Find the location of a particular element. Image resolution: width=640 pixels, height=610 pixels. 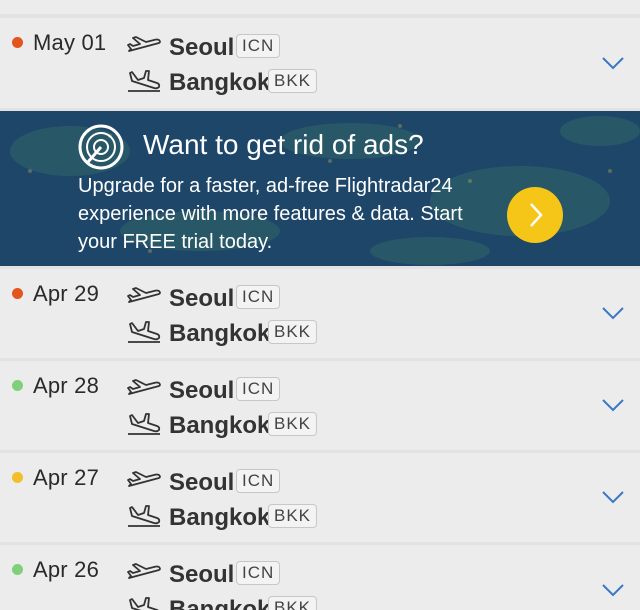

radar-logo-icon is located at coordinates (101, 147).